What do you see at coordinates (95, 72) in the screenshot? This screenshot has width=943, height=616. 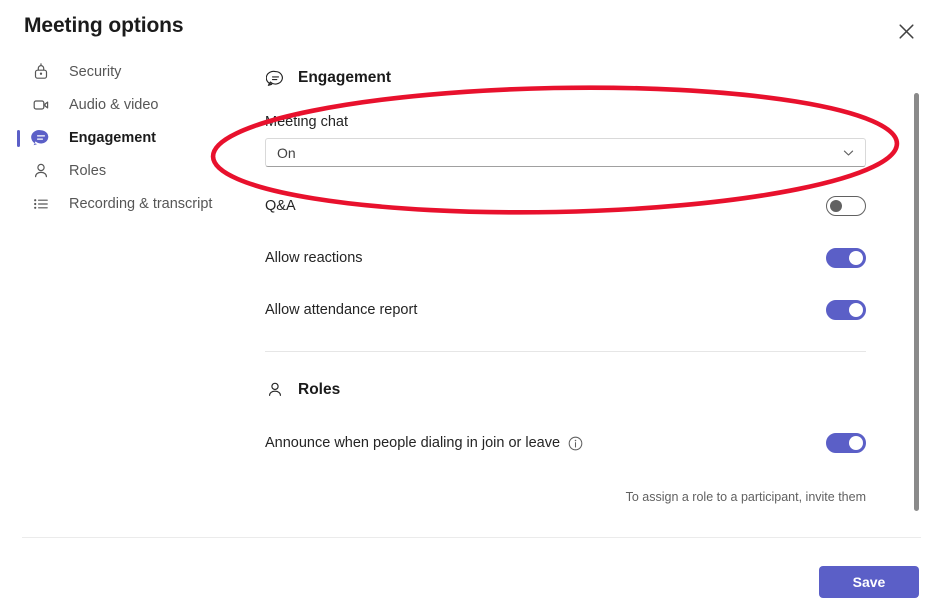 I see `sidebar-item-label: Security` at bounding box center [95, 72].